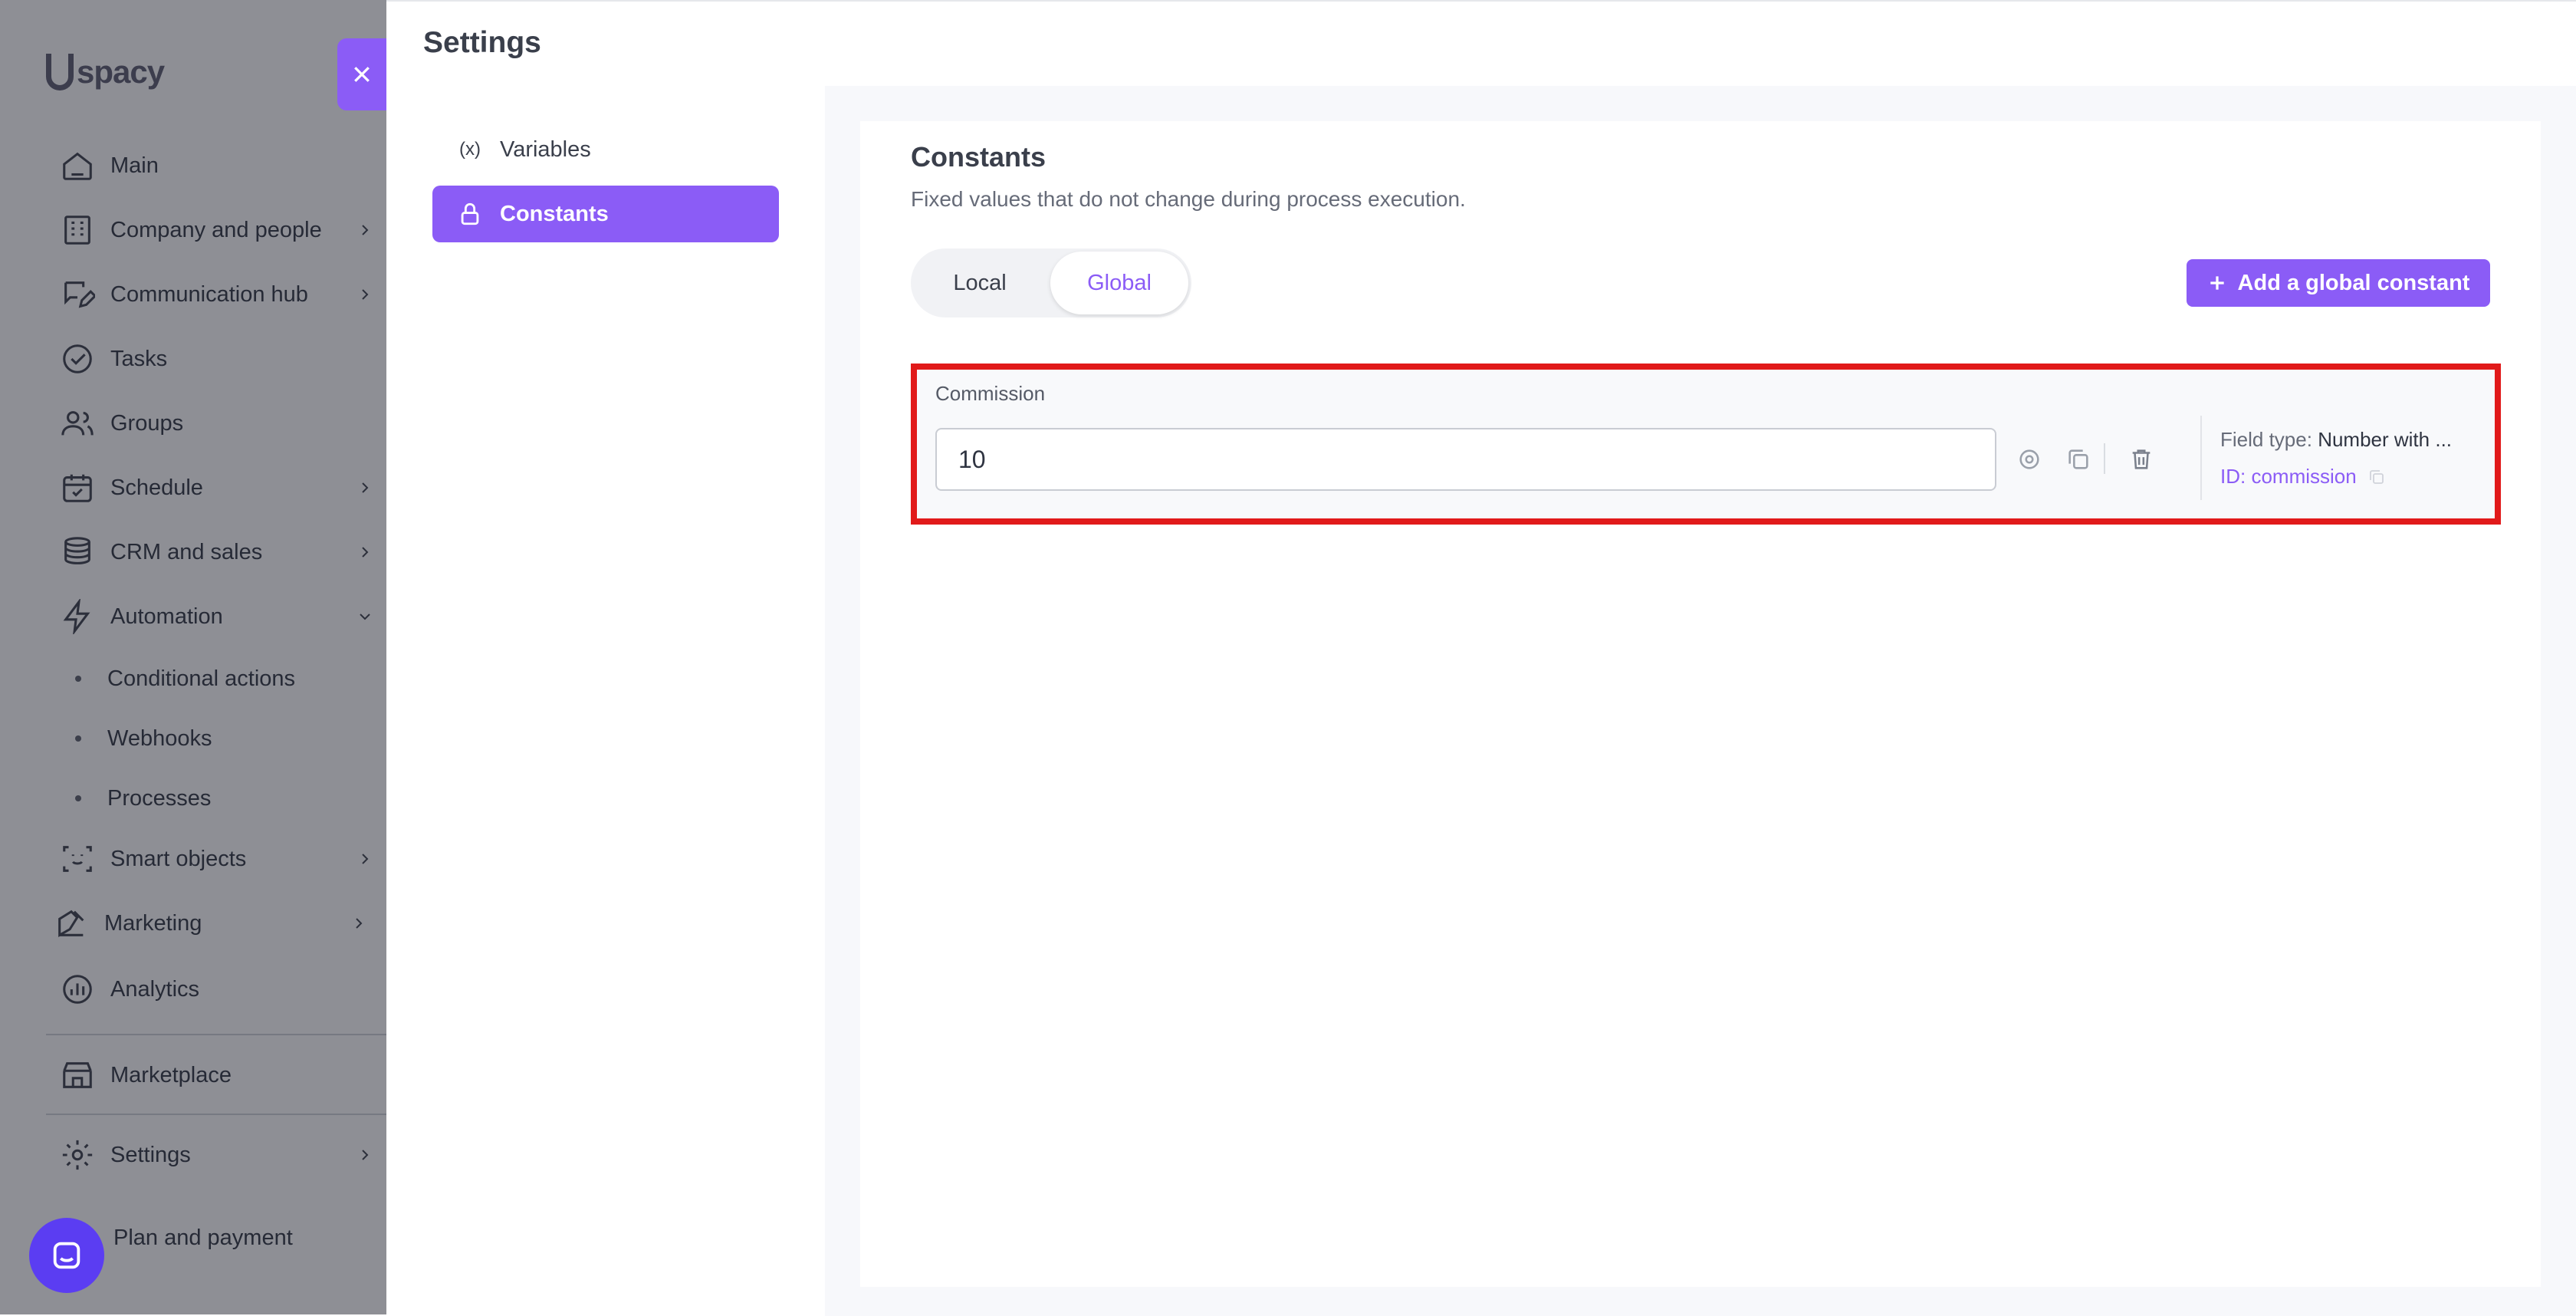 The image size is (2576, 1316). Describe the element at coordinates (545, 149) in the screenshot. I see `menu-label: Variables` at that location.